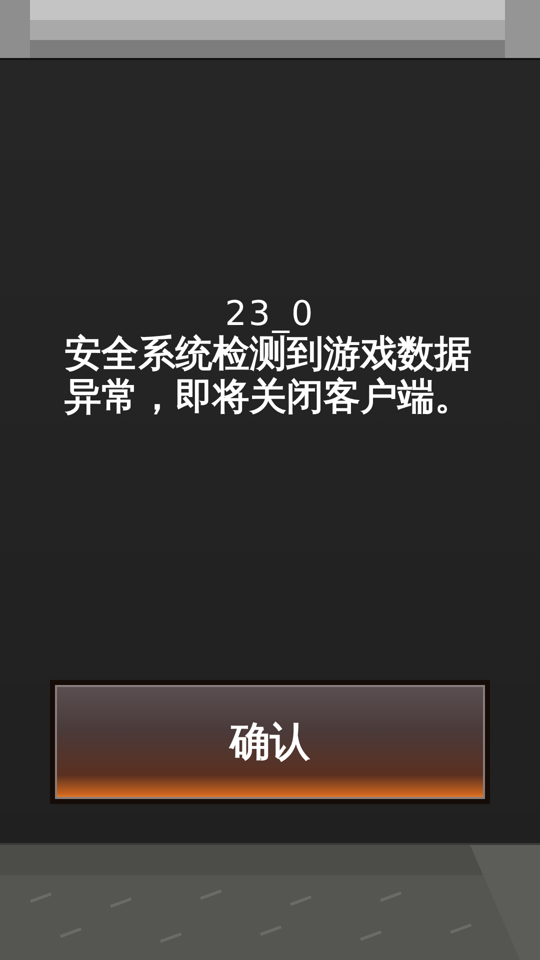 This screenshot has width=540, height=960. I want to click on error-code: 23_0, so click(270, 315).